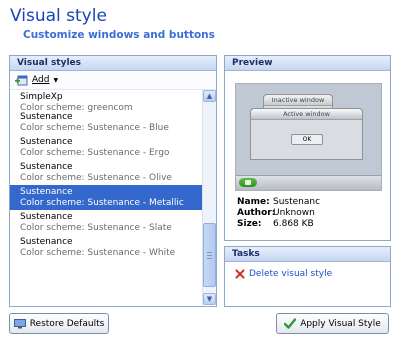 The image size is (400, 345). What do you see at coordinates (291, 274) in the screenshot?
I see `delete-label: Delete visual style` at bounding box center [291, 274].